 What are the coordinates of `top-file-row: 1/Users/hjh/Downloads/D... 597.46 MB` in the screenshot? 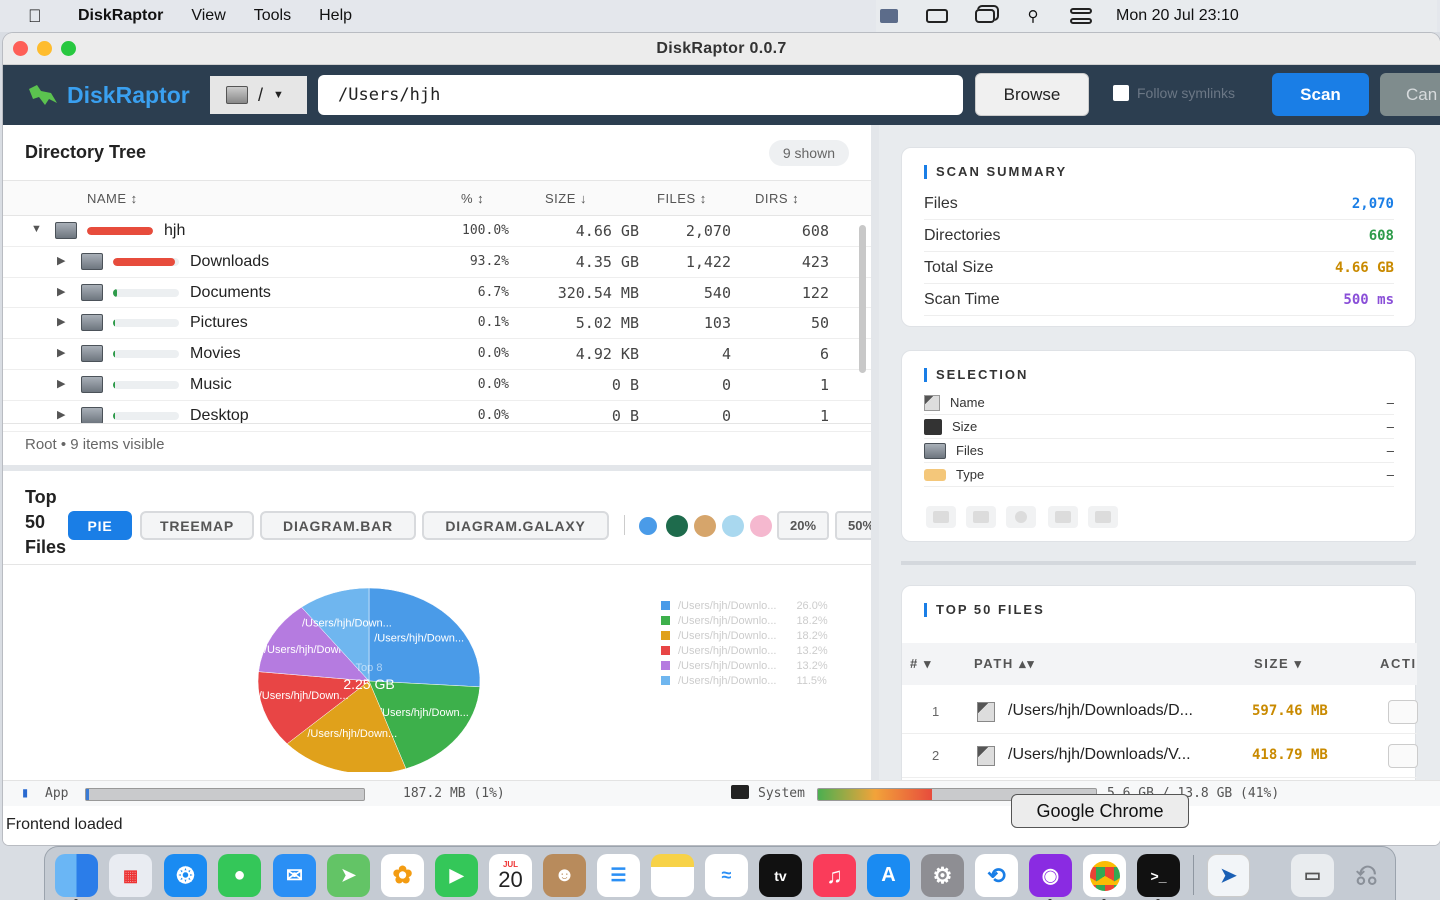 It's located at (1160, 712).